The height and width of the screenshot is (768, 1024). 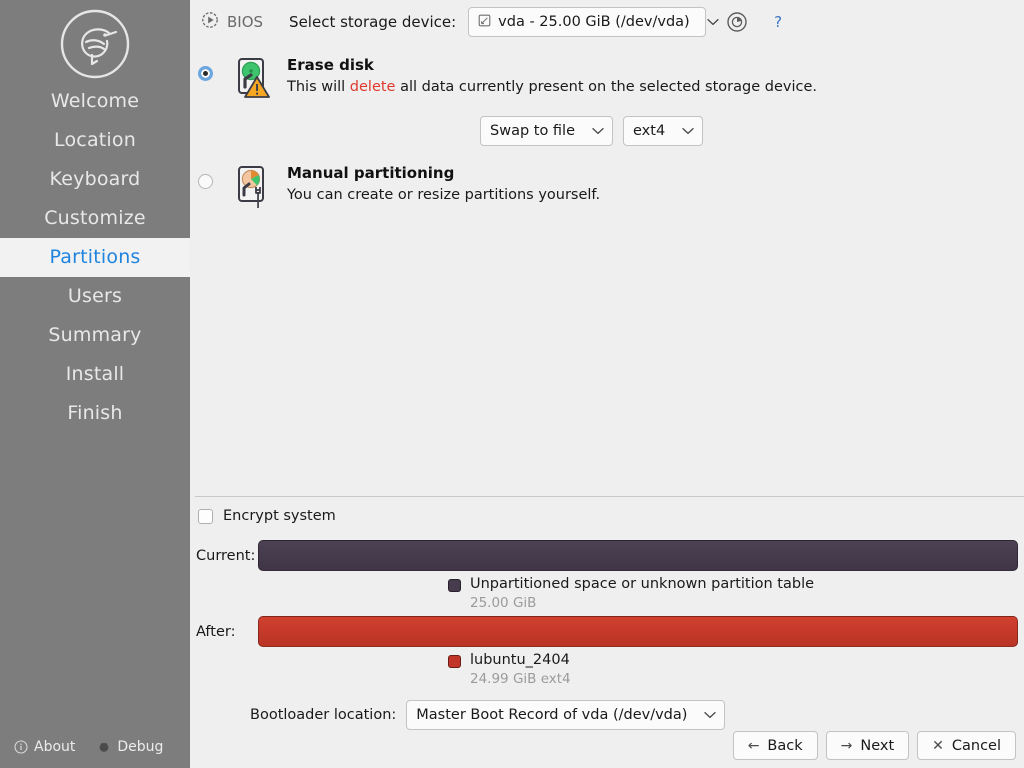 What do you see at coordinates (140, 746) in the screenshot?
I see `debug-label: Debug` at bounding box center [140, 746].